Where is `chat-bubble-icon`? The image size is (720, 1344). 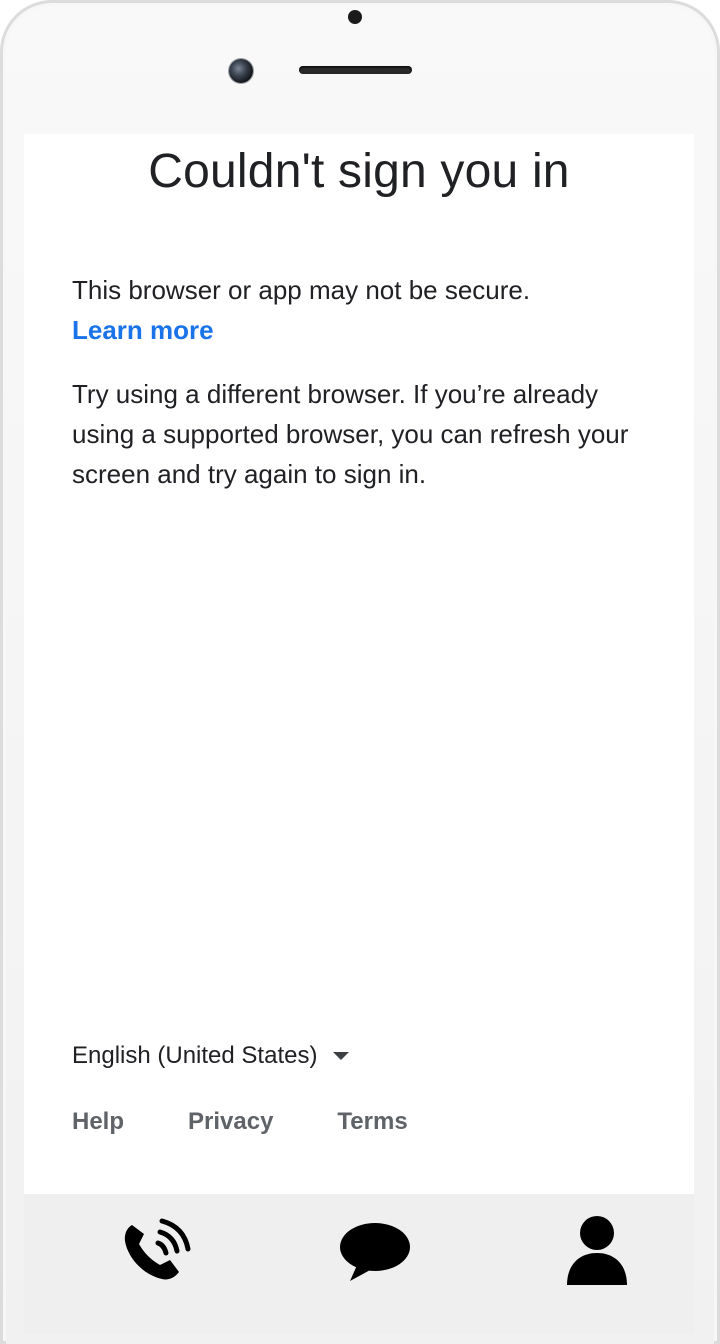
chat-bubble-icon is located at coordinates (375, 1252).